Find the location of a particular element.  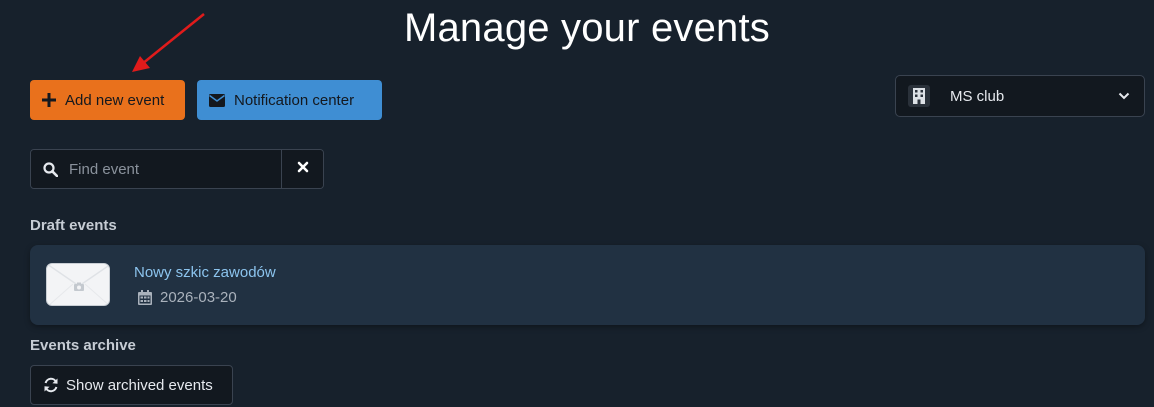

search-field is located at coordinates (156, 169).